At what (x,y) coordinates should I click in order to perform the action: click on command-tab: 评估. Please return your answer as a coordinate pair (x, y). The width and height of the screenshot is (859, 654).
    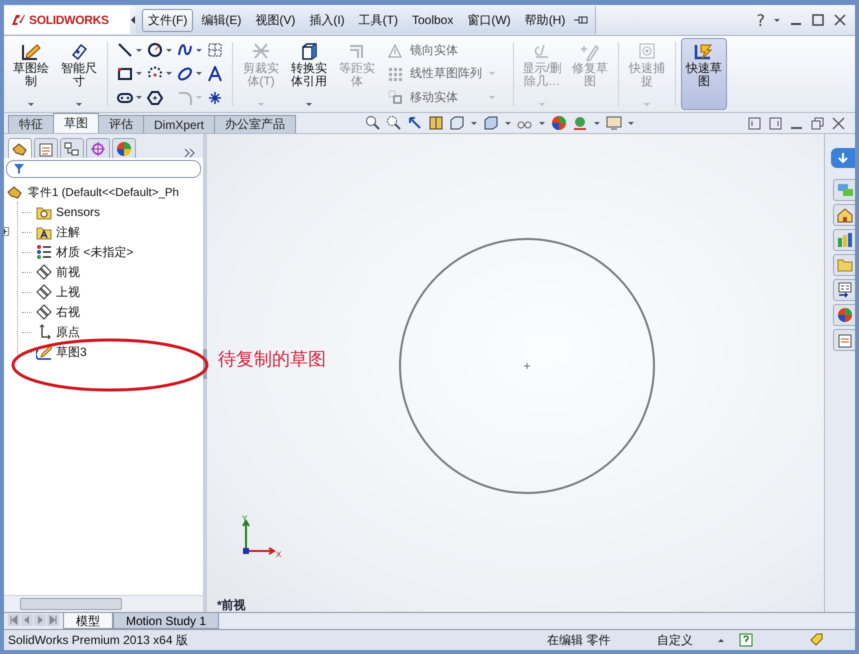
    Looking at the image, I should click on (121, 124).